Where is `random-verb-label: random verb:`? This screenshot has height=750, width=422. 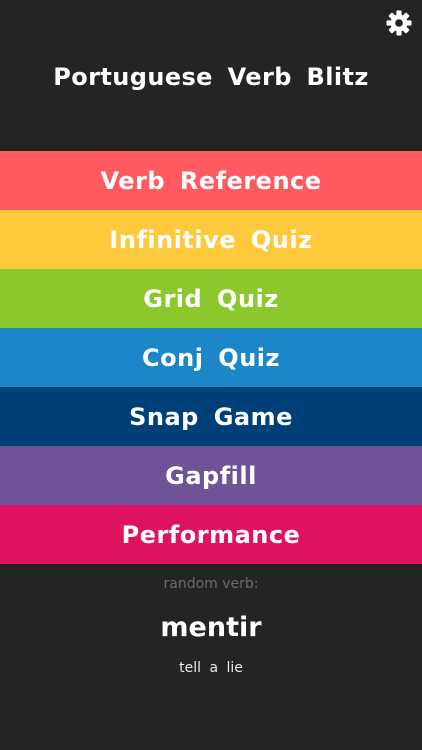 random-verb-label: random verb: is located at coordinates (211, 584).